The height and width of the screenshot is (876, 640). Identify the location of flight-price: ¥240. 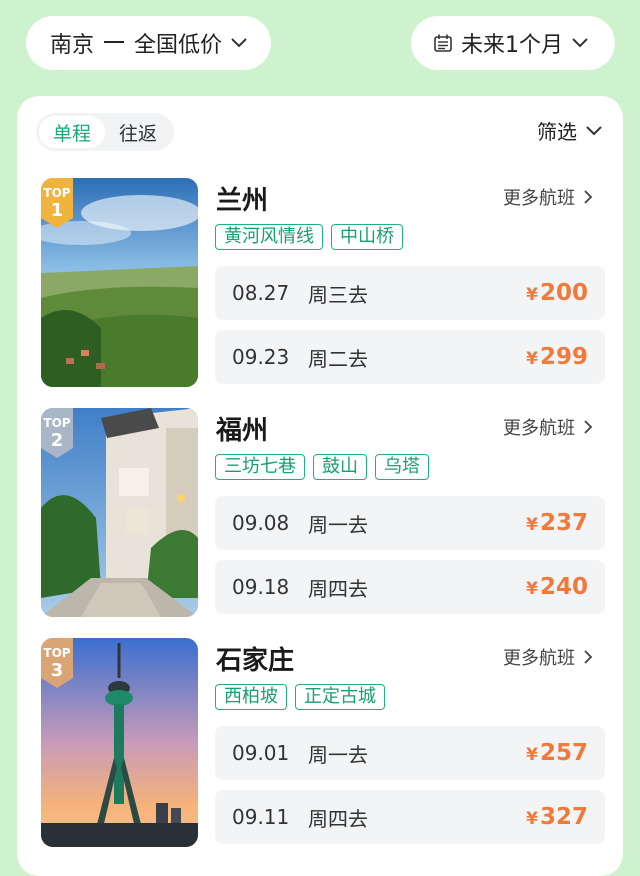
(557, 587).